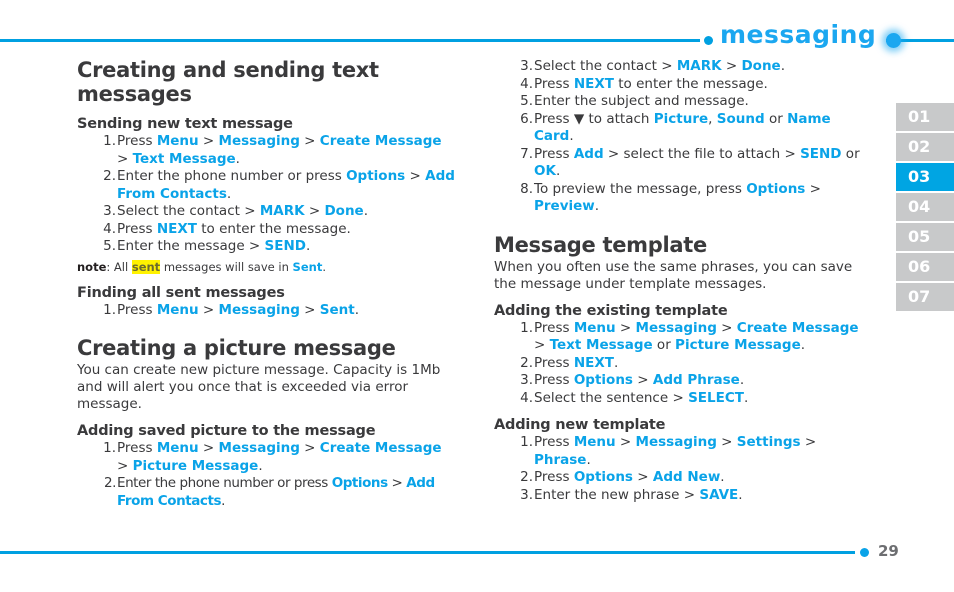  What do you see at coordinates (477, 24) in the screenshot?
I see `page-header: messaging` at bounding box center [477, 24].